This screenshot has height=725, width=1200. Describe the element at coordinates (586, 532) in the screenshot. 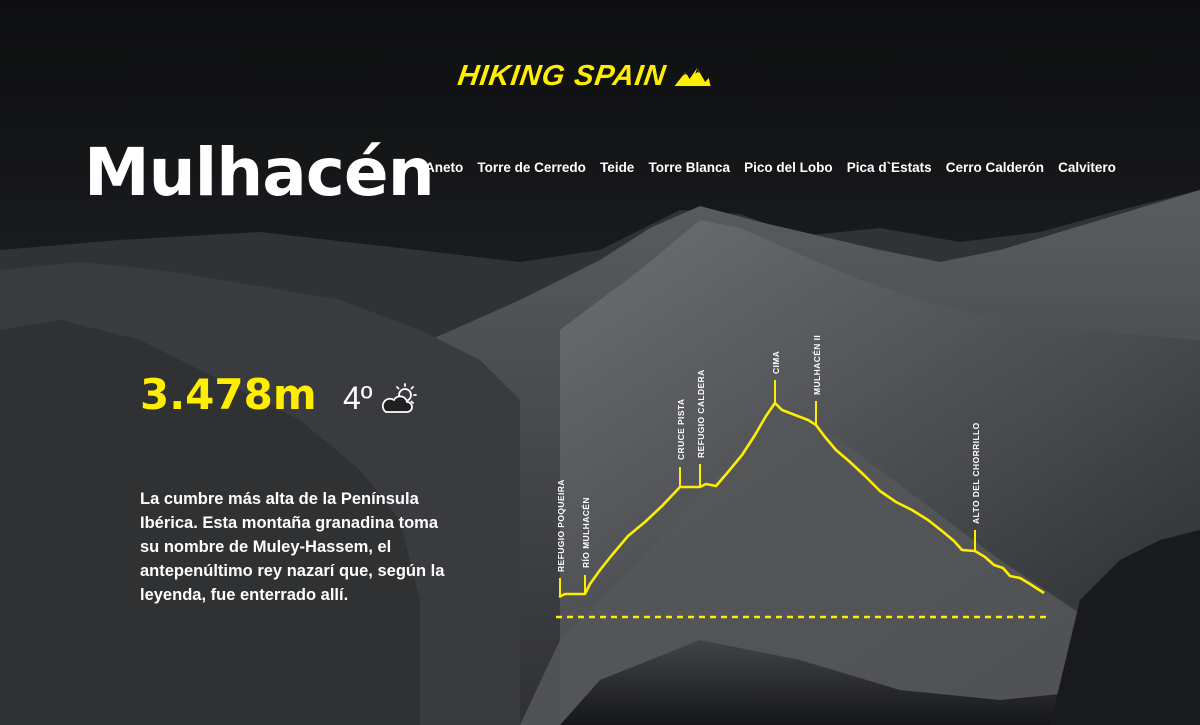

I see `waypoint-label: RÍO MULHACÉN` at that location.